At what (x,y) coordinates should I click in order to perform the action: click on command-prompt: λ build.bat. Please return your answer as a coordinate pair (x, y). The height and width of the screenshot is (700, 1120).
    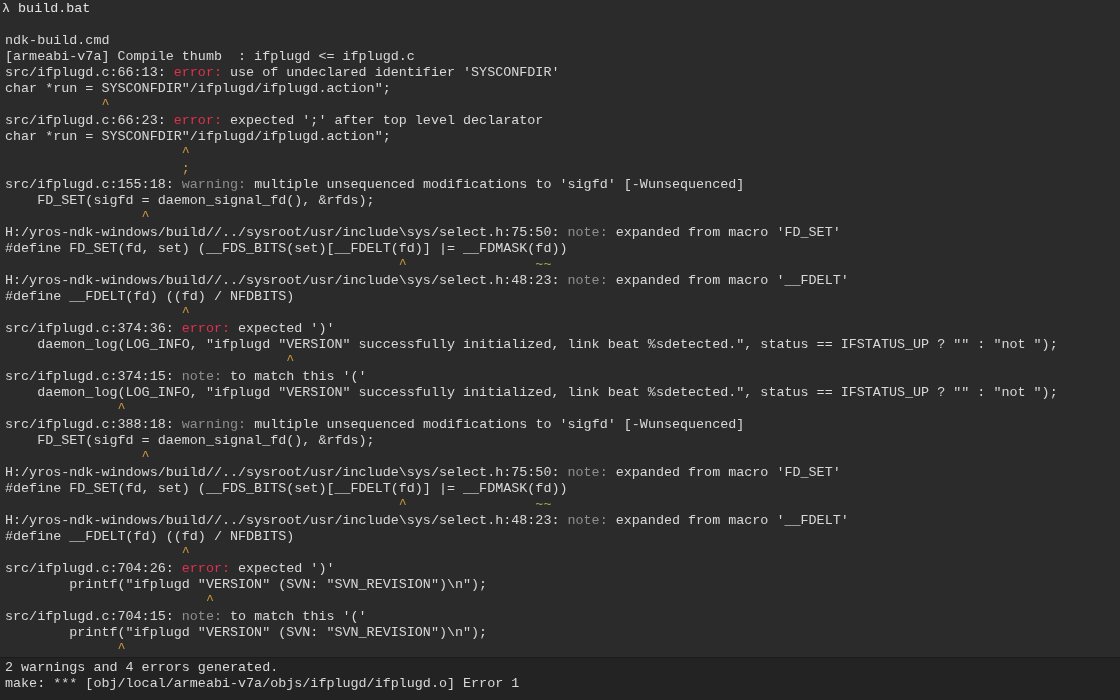
    Looking at the image, I should click on (46, 8).